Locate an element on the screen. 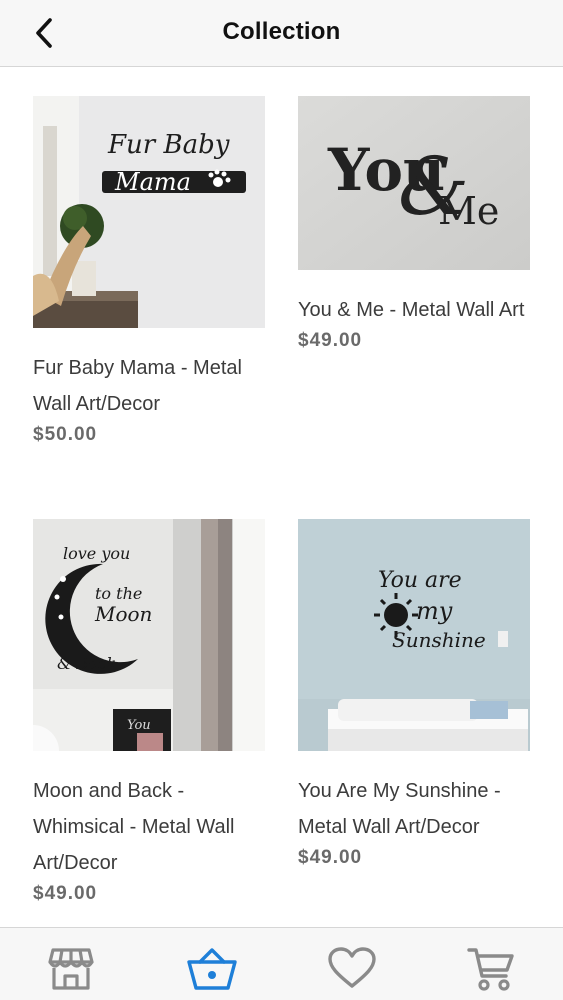 This screenshot has height=1000, width=563. sign-lettering-me: Me is located at coordinates (468, 211).